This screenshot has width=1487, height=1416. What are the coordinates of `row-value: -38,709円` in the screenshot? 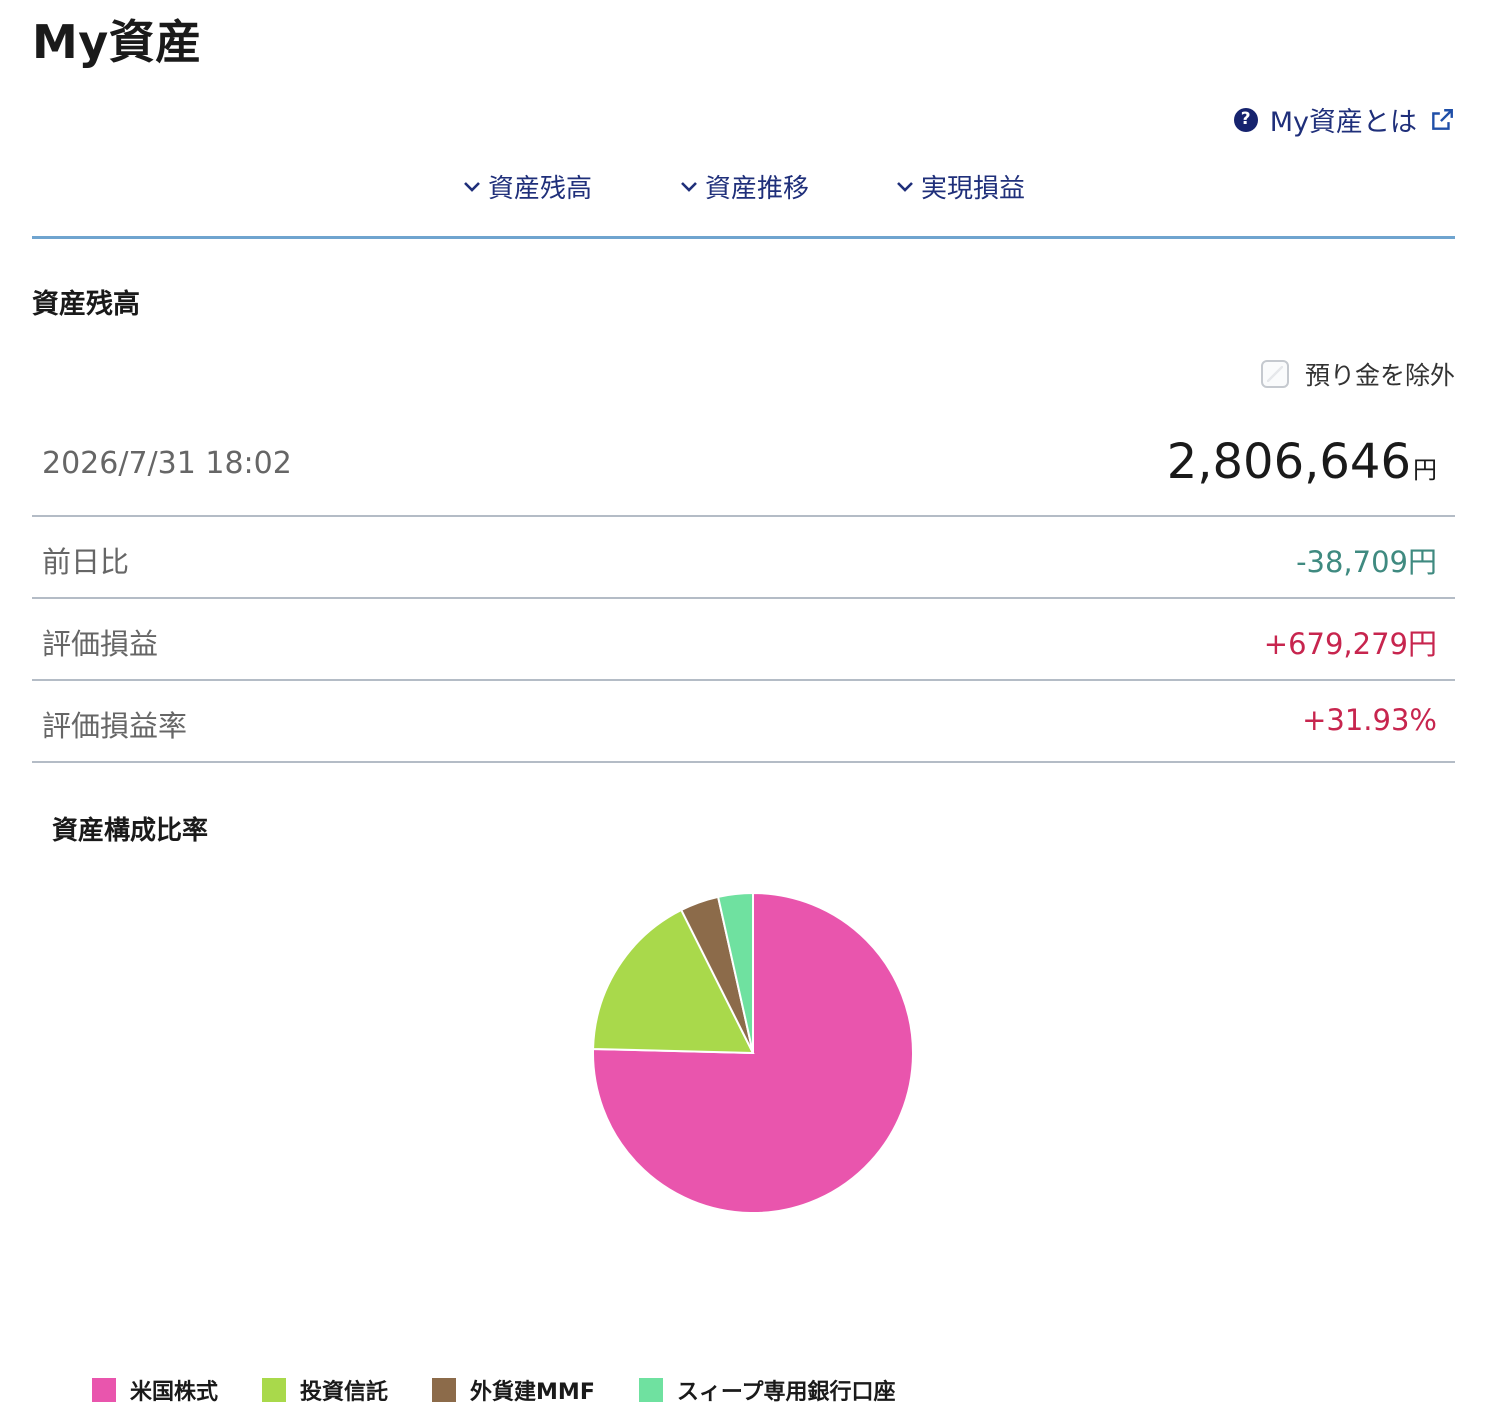 It's located at (1366, 562).